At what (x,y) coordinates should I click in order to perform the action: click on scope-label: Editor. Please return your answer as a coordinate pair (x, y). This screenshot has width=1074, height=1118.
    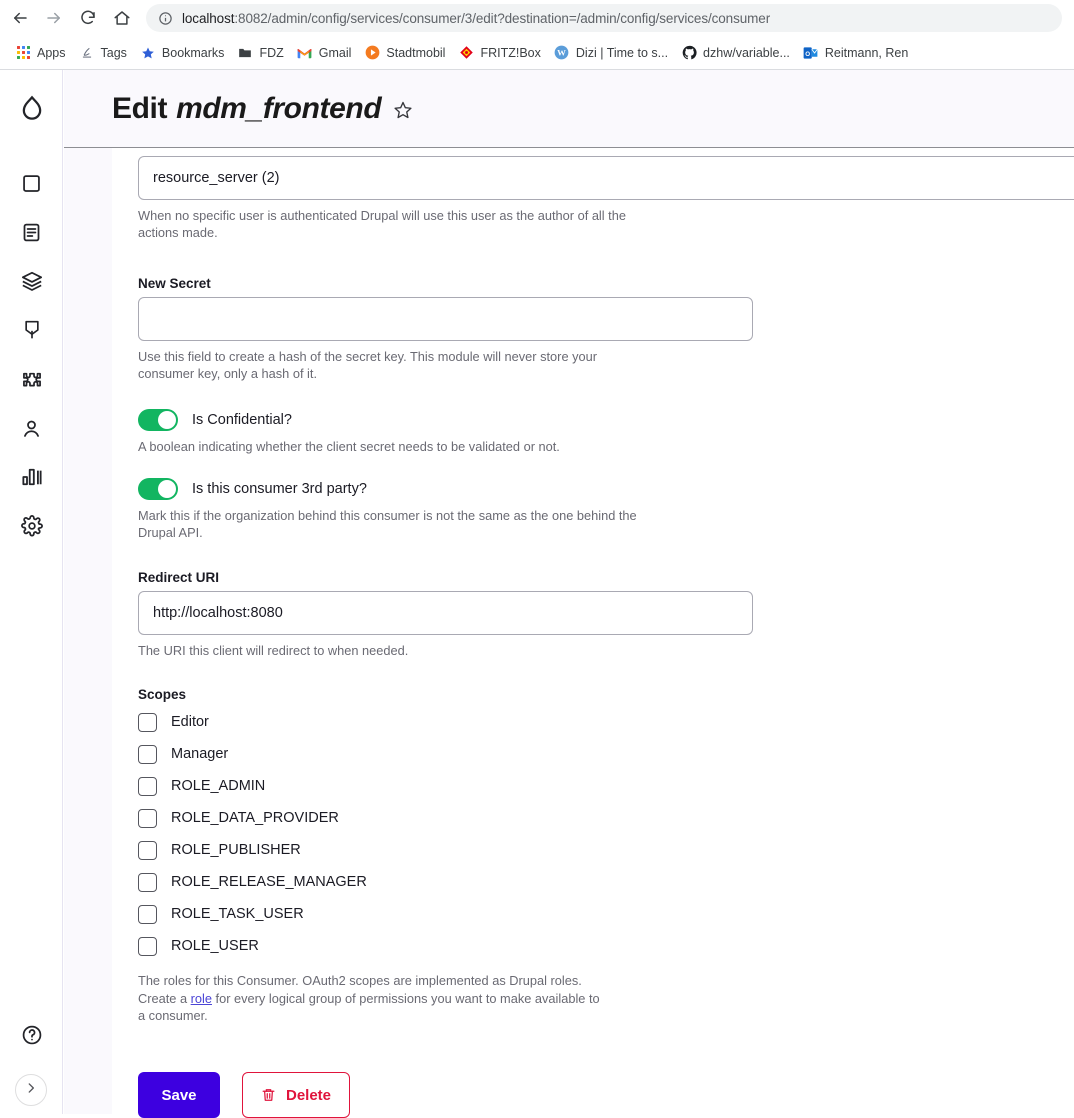
    Looking at the image, I should click on (190, 722).